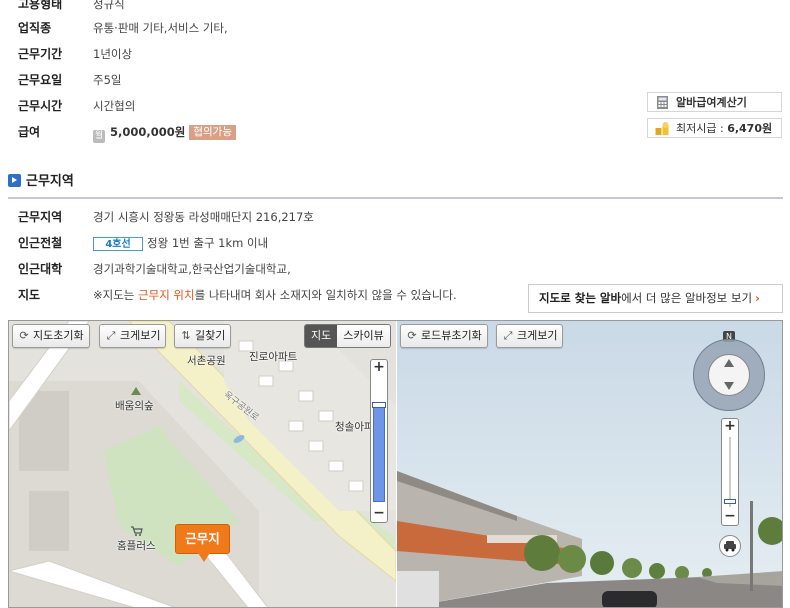  I want to click on roadview-zoom-track, so click(730, 472).